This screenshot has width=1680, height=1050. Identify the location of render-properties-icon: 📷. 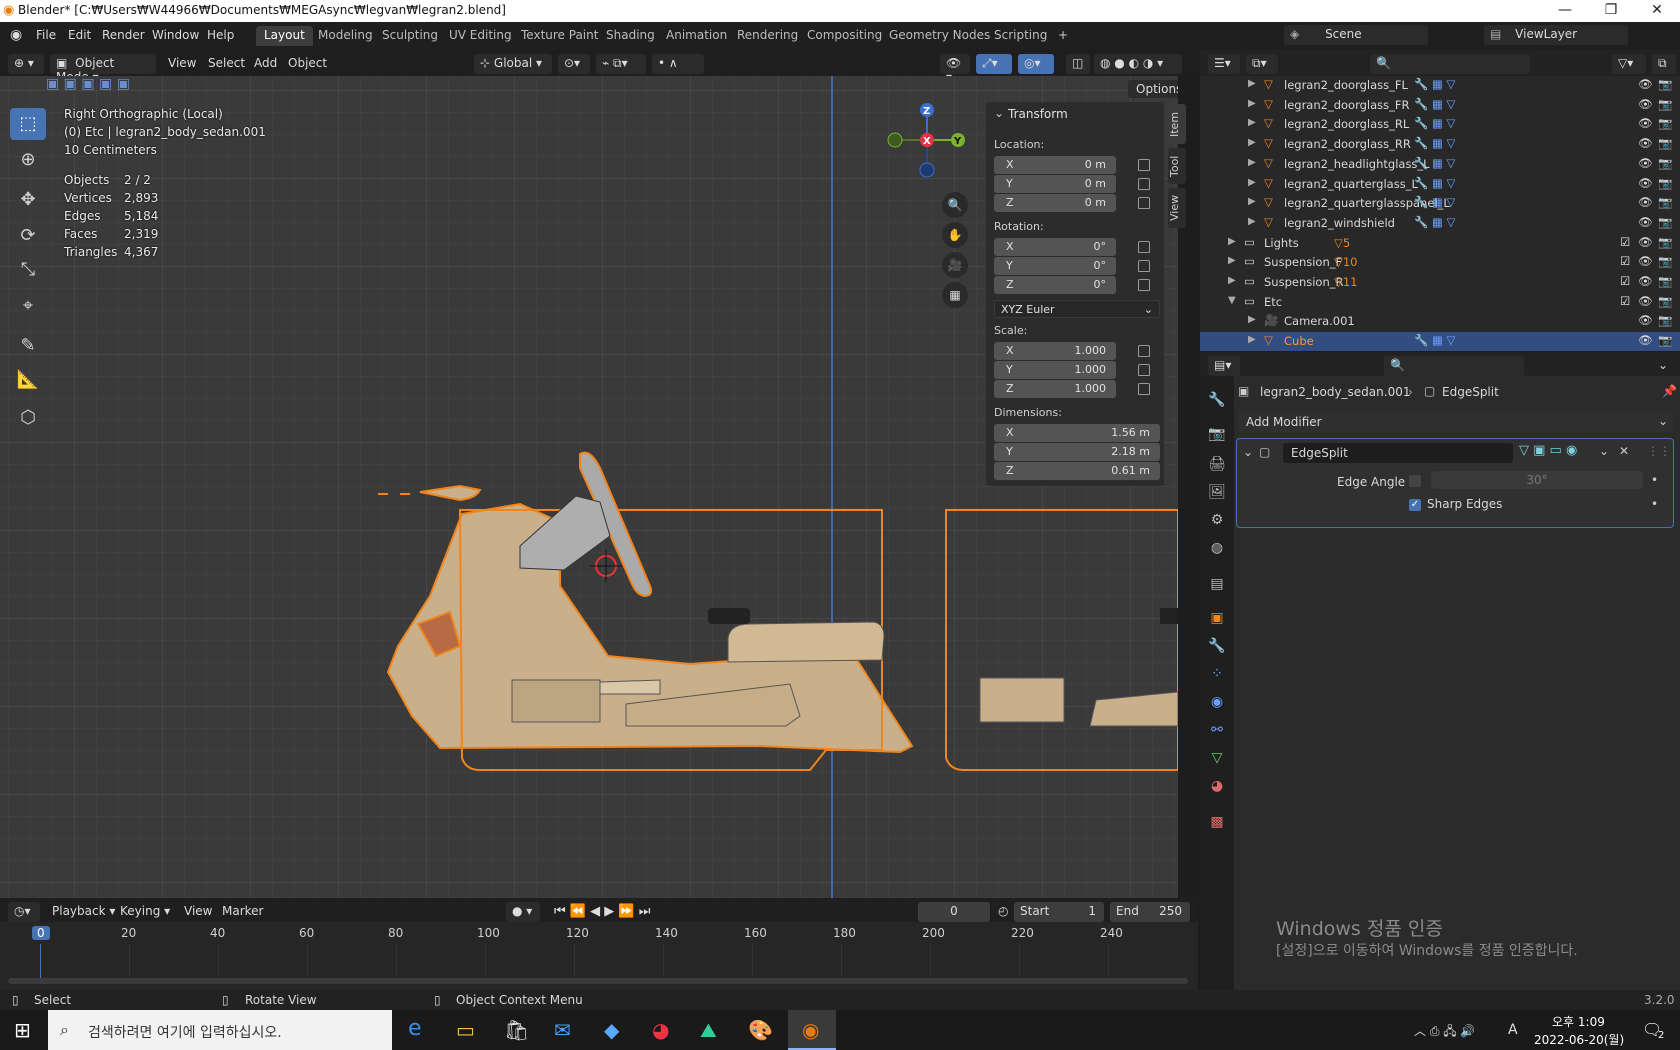
(1217, 434).